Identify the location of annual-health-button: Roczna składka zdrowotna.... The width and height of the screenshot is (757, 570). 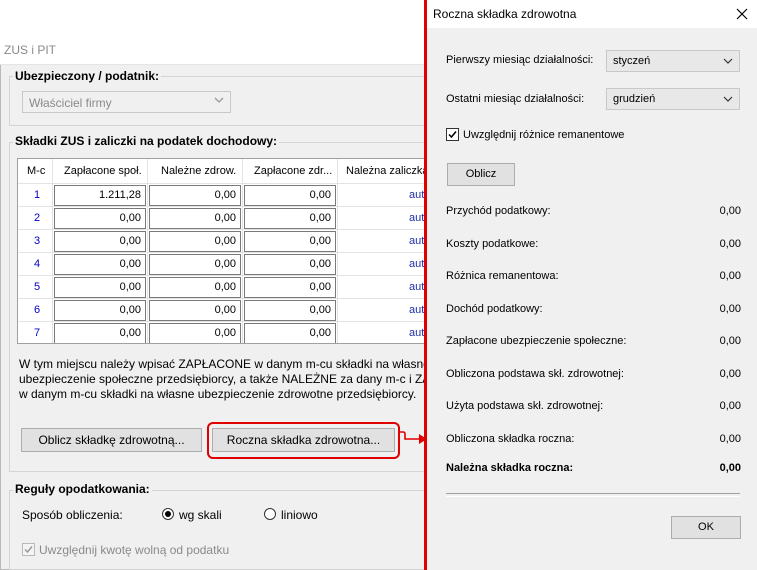
(303, 440).